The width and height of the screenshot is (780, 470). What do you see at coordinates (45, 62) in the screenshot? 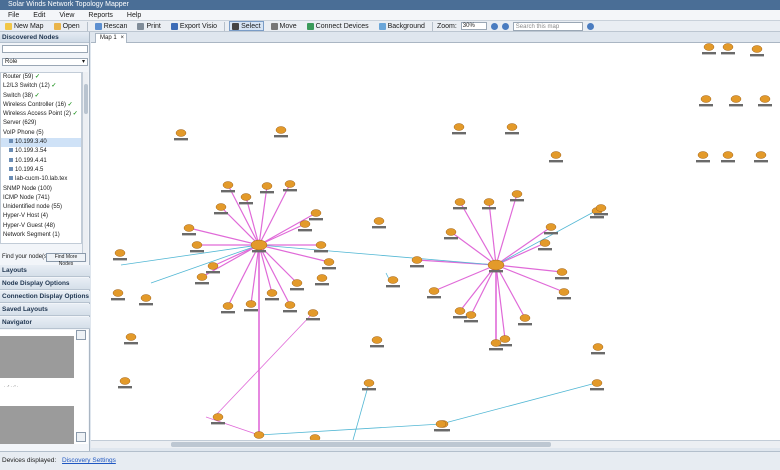
I see `group-by-select: Role ▾` at bounding box center [45, 62].